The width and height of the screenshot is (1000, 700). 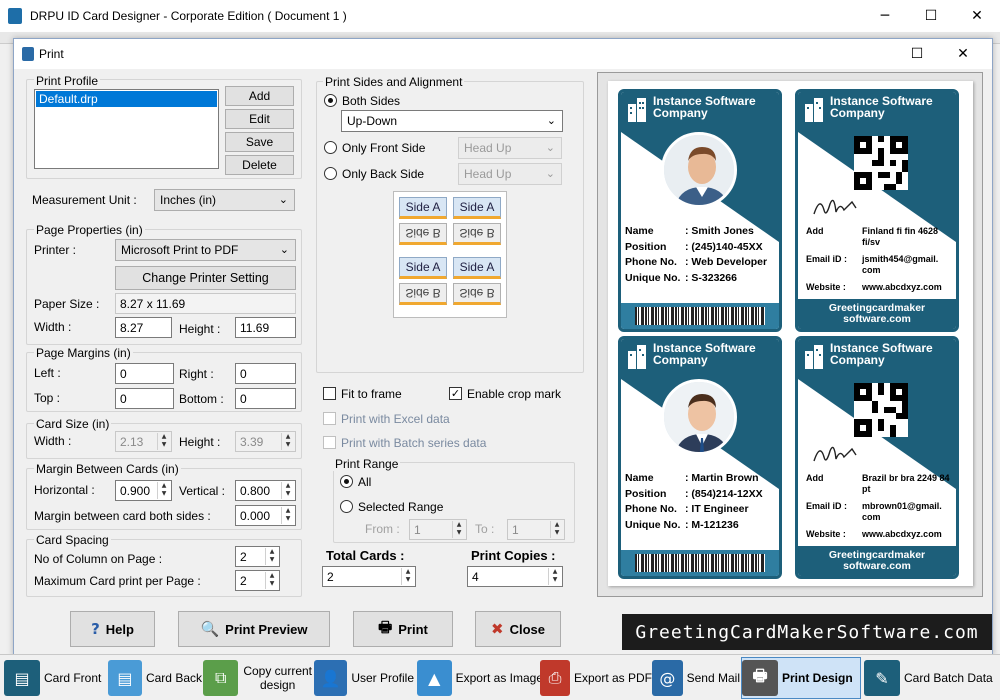 What do you see at coordinates (55, 250) in the screenshot?
I see `printer-label: Printer :` at bounding box center [55, 250].